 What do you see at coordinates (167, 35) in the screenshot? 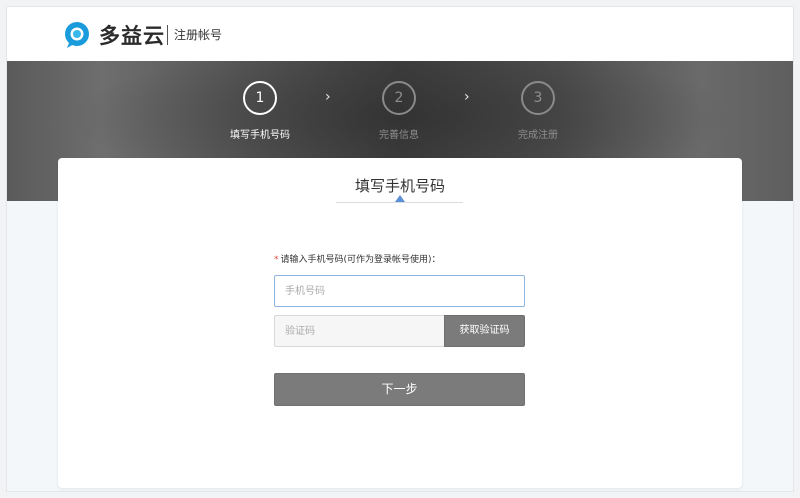
I see `logo-divider` at bounding box center [167, 35].